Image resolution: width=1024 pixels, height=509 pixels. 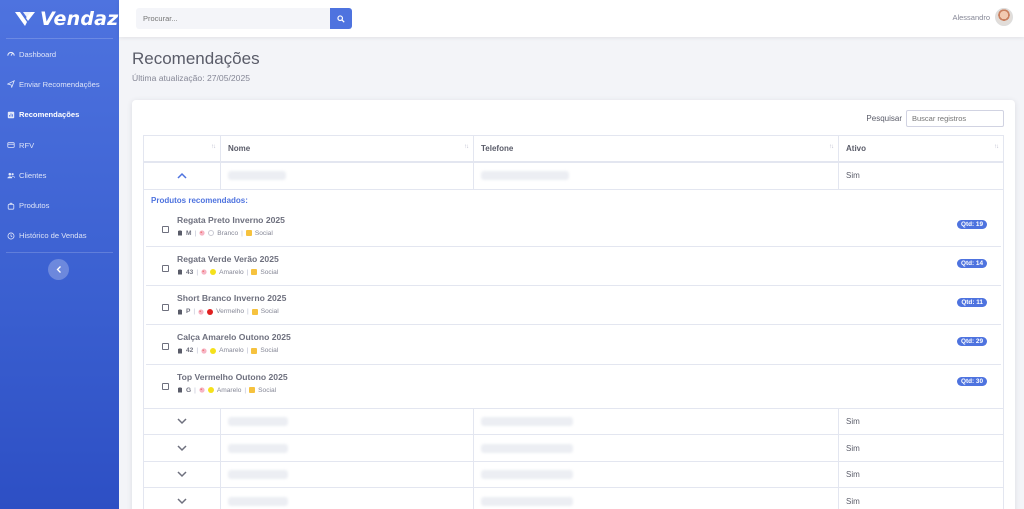 I want to click on dashboard-icon, so click(x=10, y=54).